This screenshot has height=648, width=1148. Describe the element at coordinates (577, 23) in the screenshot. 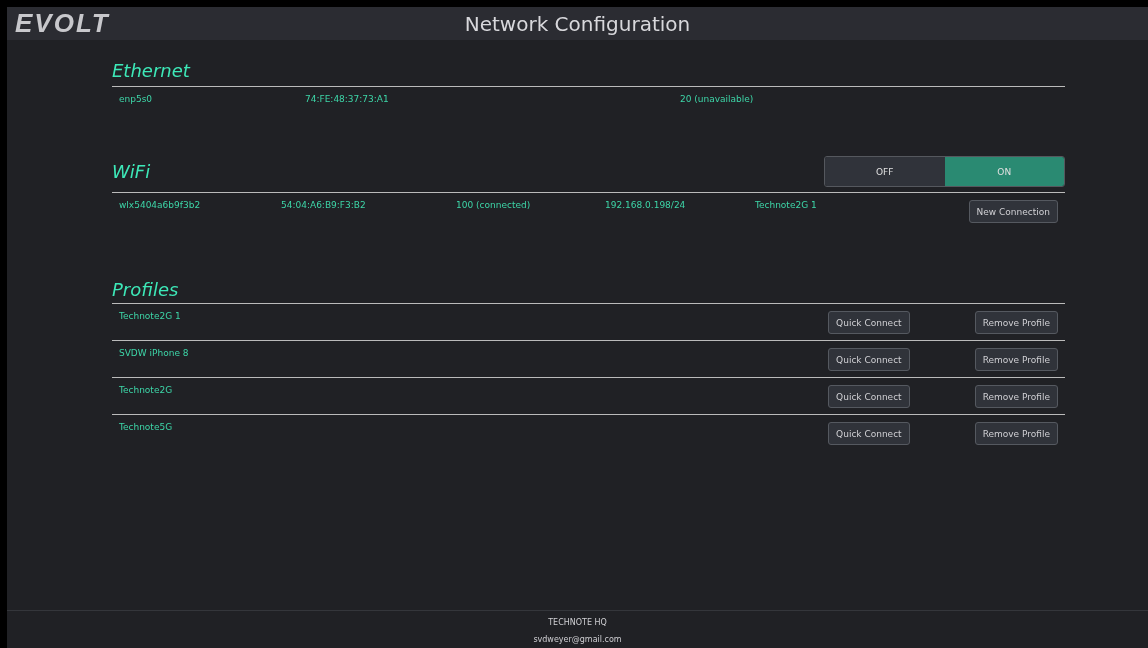

I see `page-title: Network Configuration` at that location.